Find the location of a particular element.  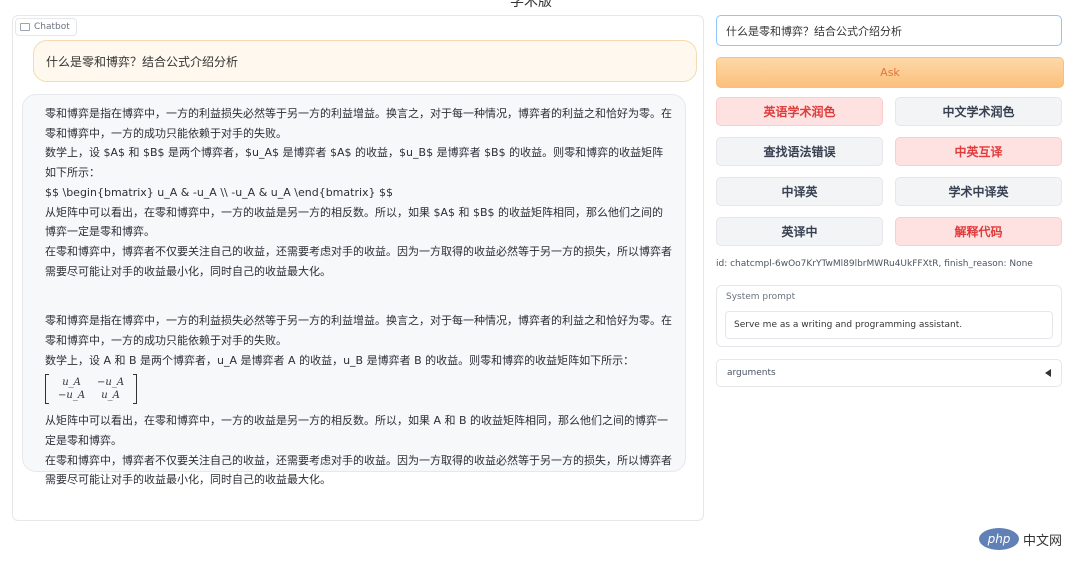

ask-button: Ask is located at coordinates (890, 72).